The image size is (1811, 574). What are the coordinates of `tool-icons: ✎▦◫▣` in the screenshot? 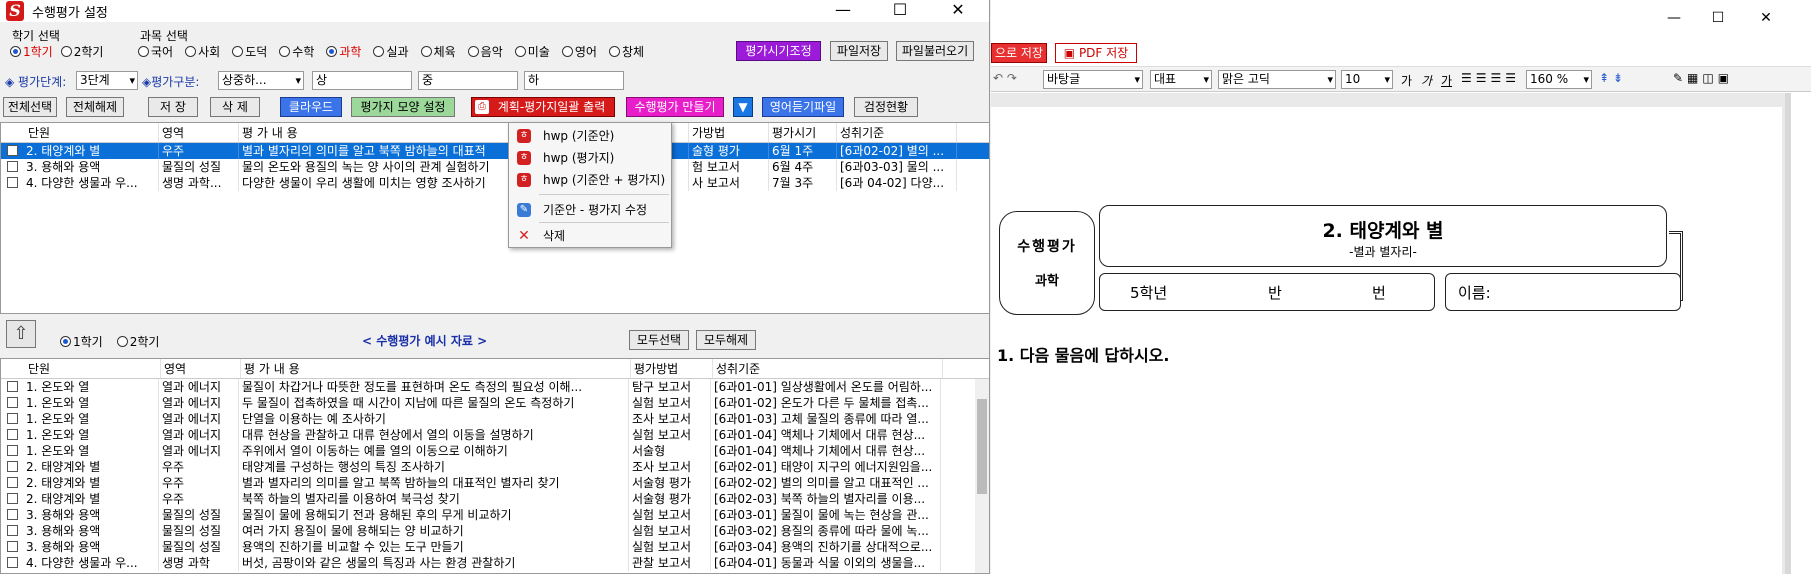 It's located at (1703, 78).